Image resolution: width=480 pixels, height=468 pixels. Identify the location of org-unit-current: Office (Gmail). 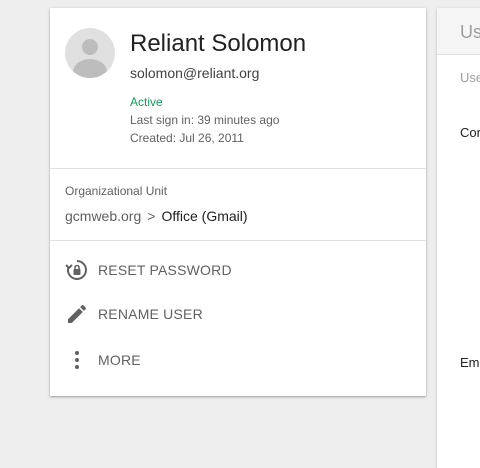
(204, 216).